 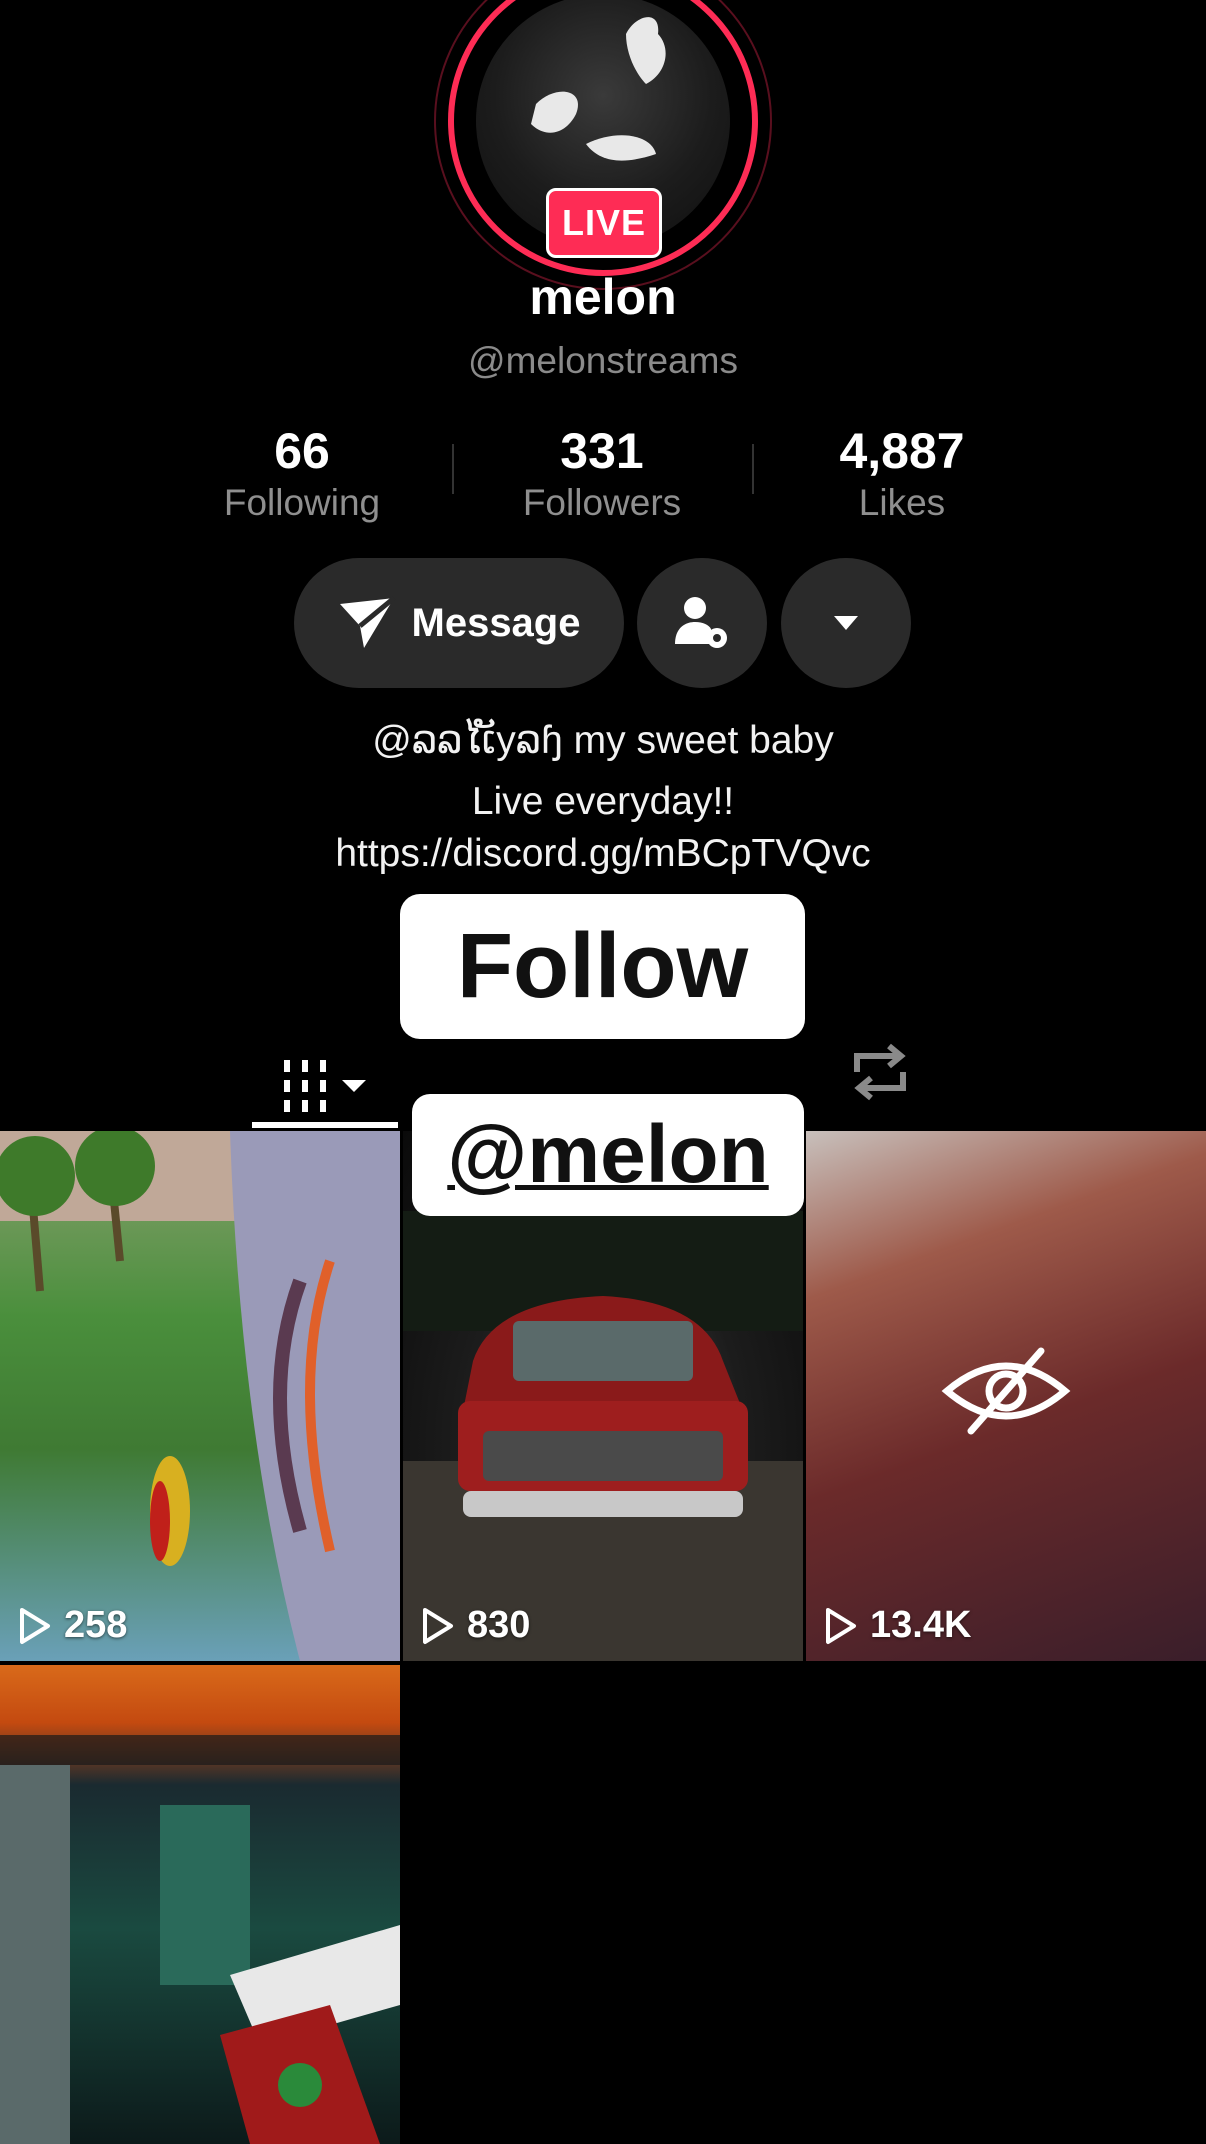 I want to click on stat-followers-value: 331, so click(x=602, y=451).